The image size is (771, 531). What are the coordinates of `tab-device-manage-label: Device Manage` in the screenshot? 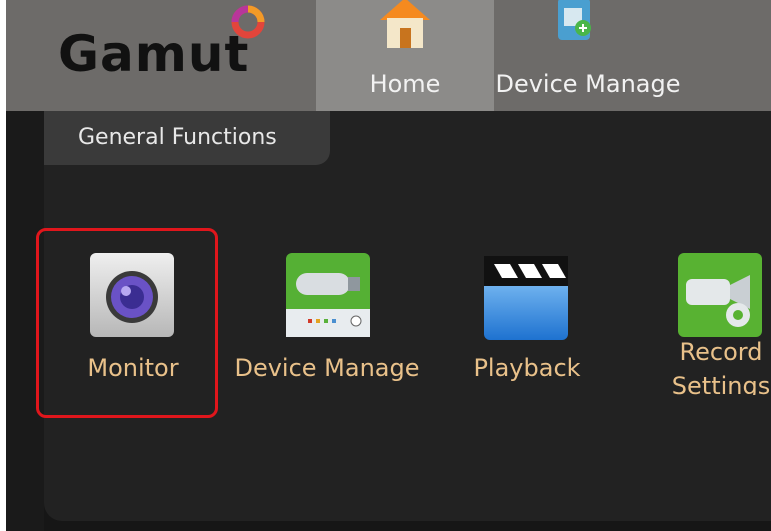 It's located at (588, 84).